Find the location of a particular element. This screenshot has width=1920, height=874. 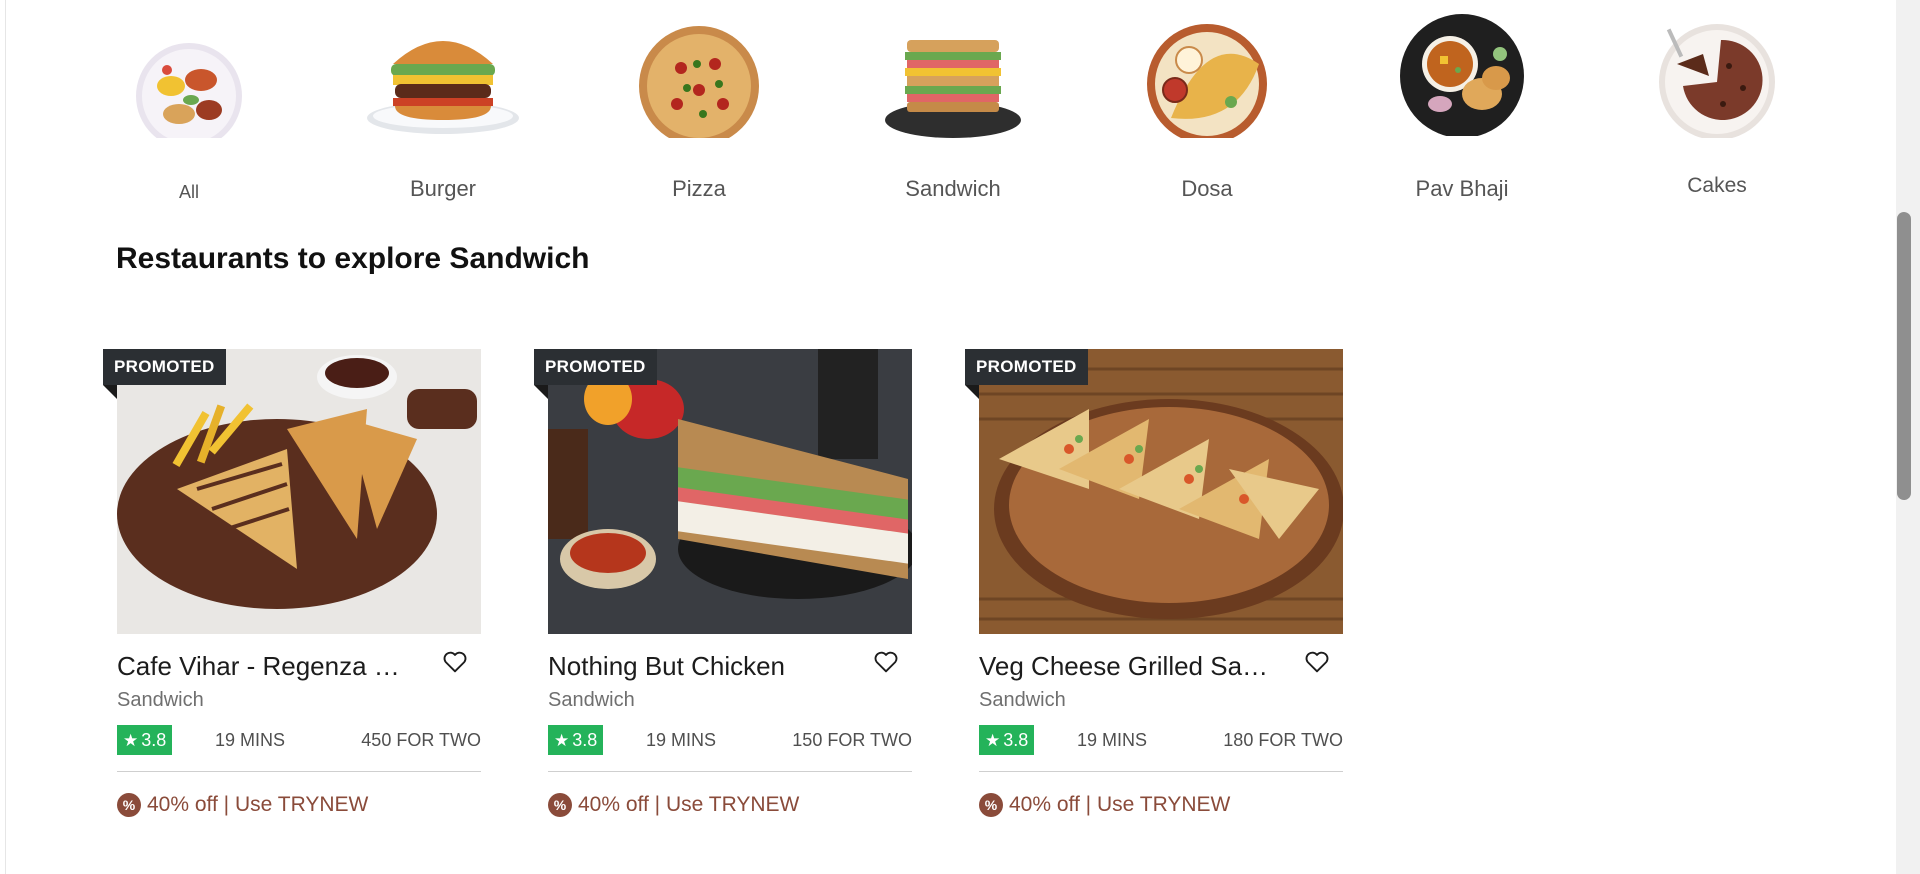

section-title: Restaurants to explore Sandwich is located at coordinates (353, 258).